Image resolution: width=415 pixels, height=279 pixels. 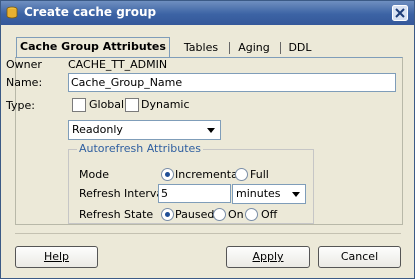 What do you see at coordinates (90, 12) in the screenshot?
I see `window-title: Create cache group` at bounding box center [90, 12].